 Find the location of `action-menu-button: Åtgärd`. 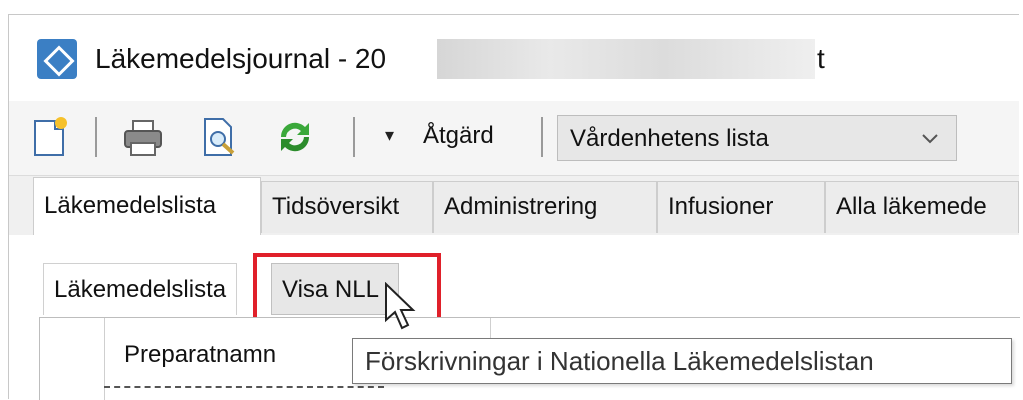

action-menu-button: Åtgärd is located at coordinates (458, 136).